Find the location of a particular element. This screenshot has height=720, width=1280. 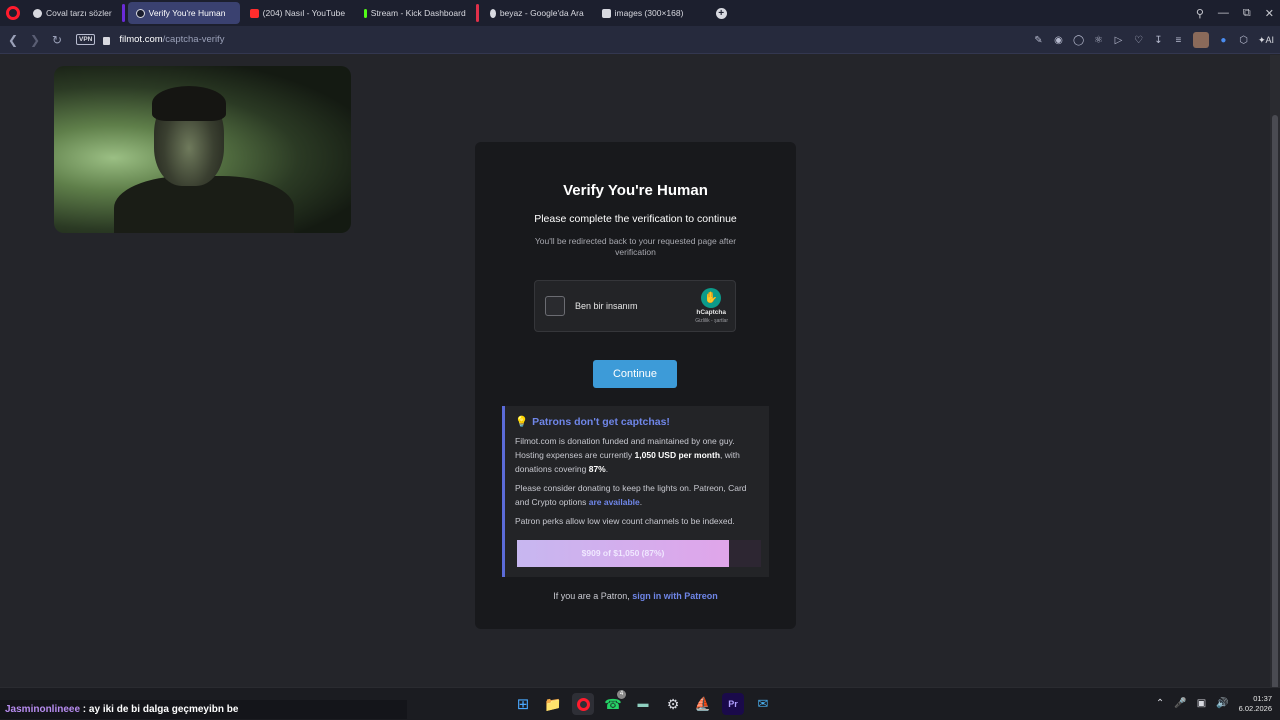

volume-icon: 🔊 is located at coordinates (1222, 703).